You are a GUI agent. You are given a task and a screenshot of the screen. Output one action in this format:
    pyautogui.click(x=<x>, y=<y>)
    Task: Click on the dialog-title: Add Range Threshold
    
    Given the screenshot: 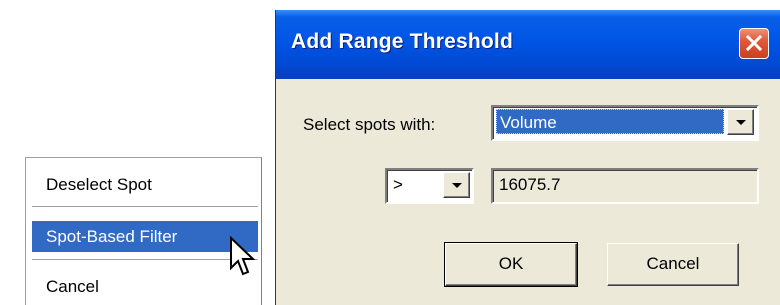 What is the action you would take?
    pyautogui.click(x=402, y=41)
    